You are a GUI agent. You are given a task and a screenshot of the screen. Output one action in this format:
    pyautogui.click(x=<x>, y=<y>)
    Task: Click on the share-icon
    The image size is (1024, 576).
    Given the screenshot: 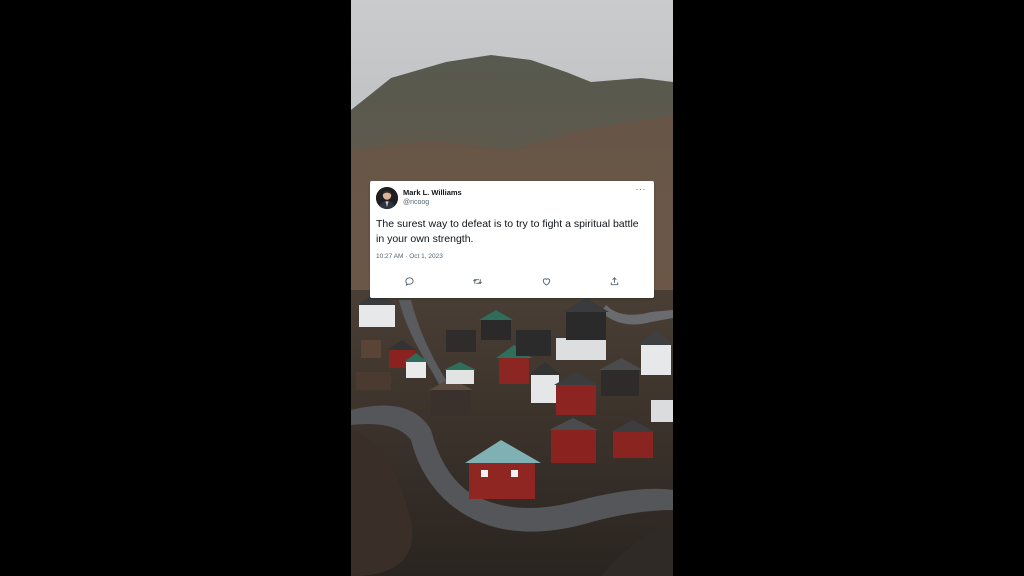 What is the action you would take?
    pyautogui.click(x=614, y=280)
    